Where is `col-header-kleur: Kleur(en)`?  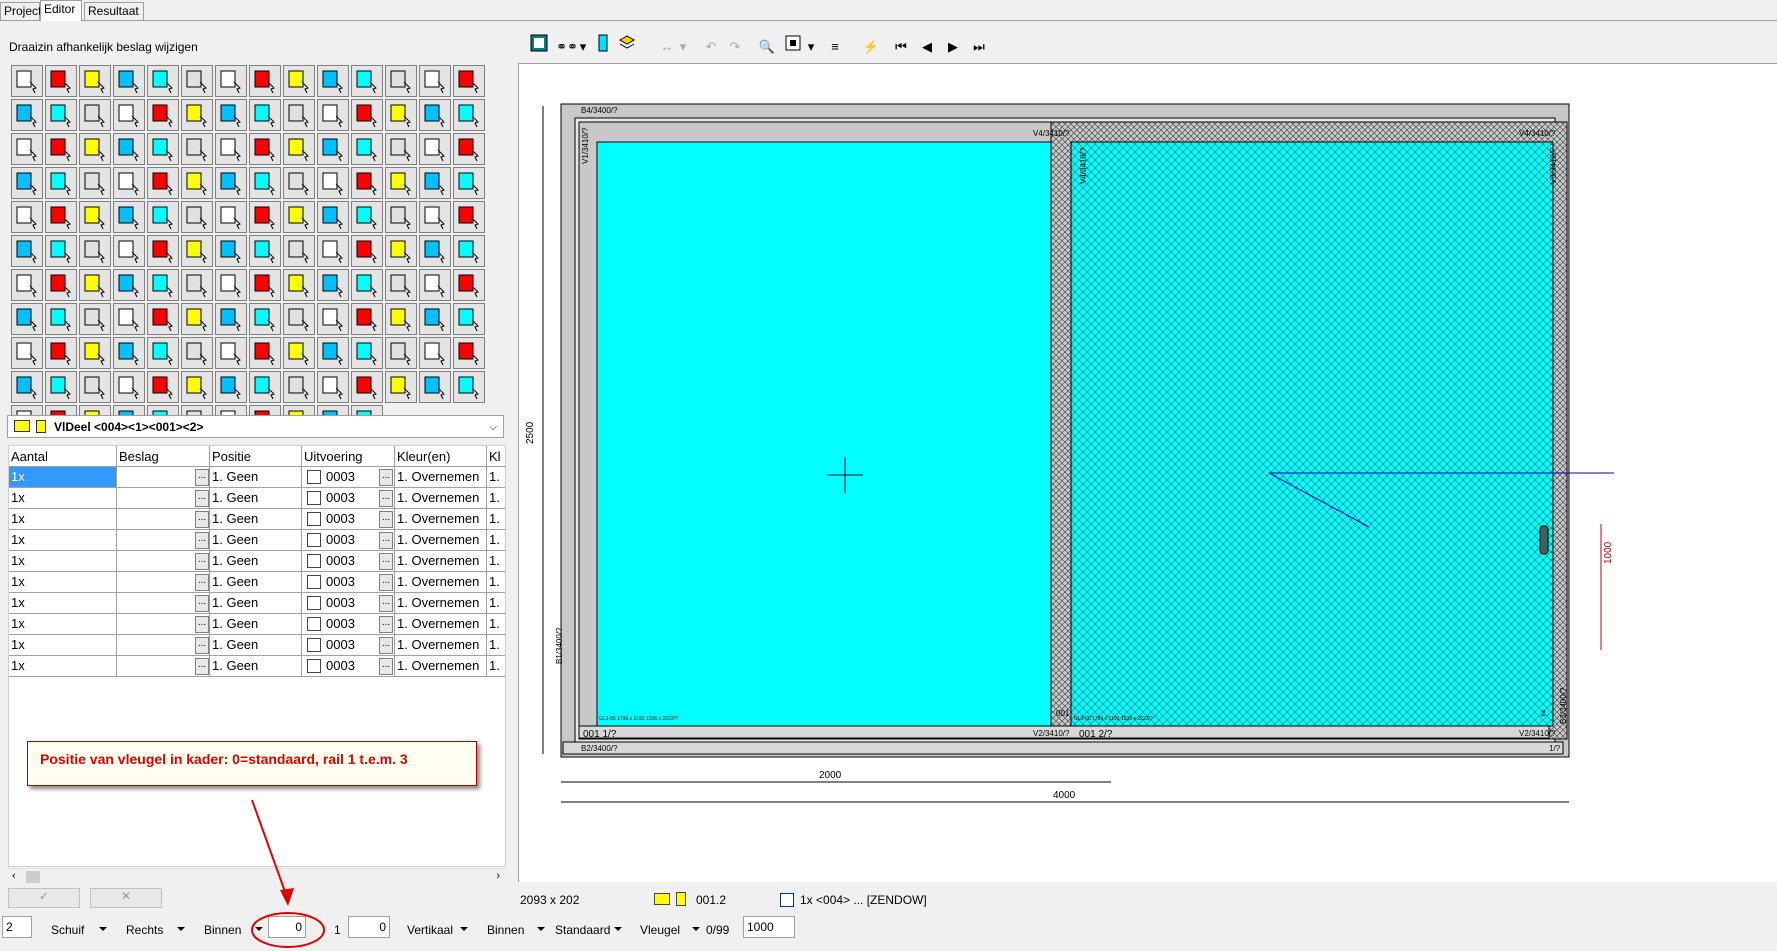 col-header-kleur: Kleur(en) is located at coordinates (441, 456).